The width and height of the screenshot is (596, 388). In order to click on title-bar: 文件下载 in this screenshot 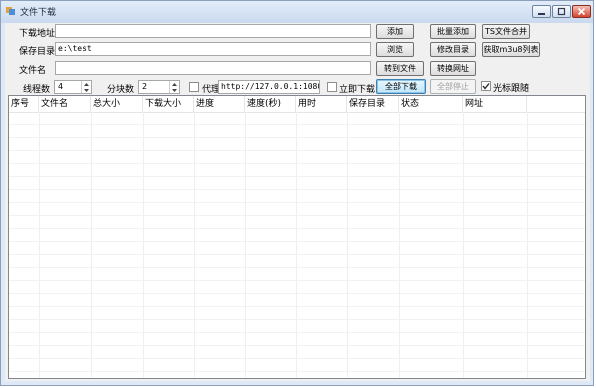, I will do `click(297, 12)`.